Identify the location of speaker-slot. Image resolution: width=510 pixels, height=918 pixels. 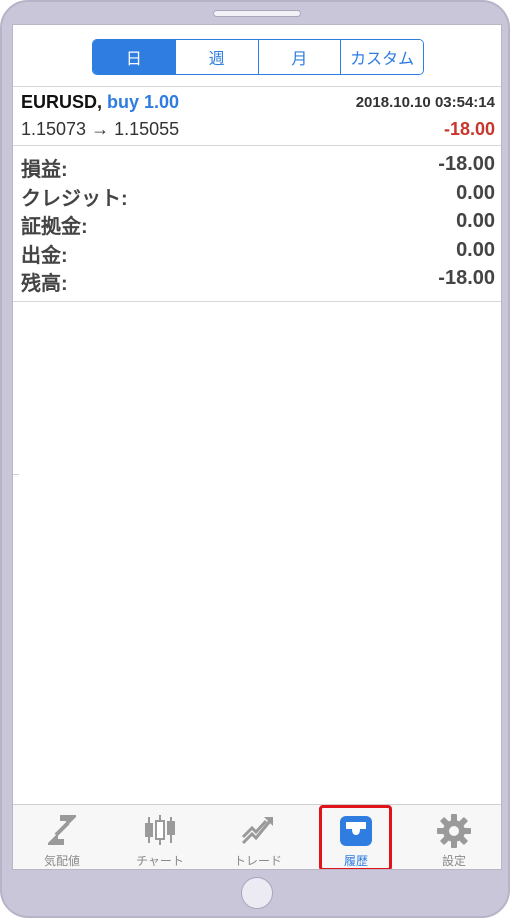
(257, 13).